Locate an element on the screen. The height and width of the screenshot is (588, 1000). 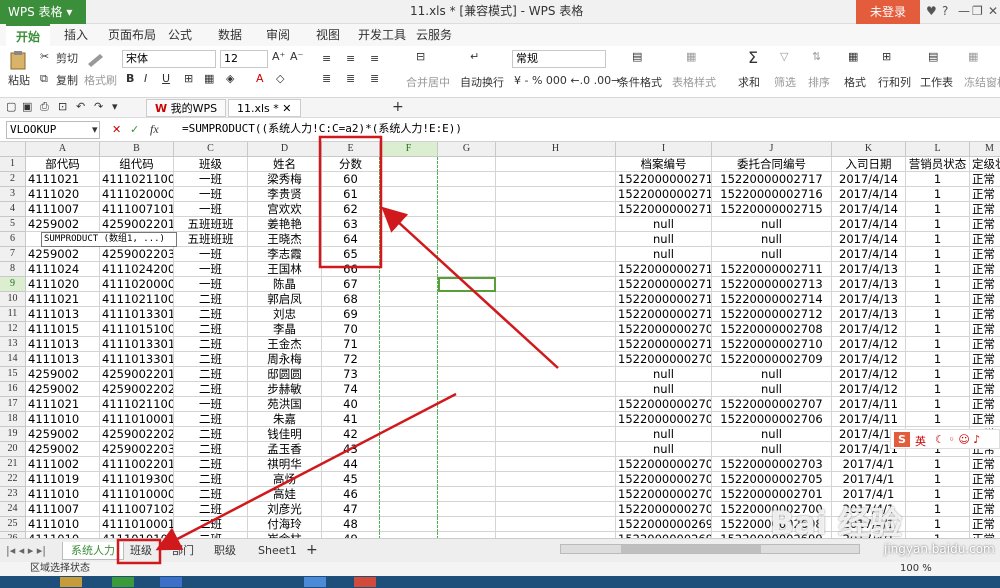
table-cell: 15220000002700 is located at coordinates (664, 509).